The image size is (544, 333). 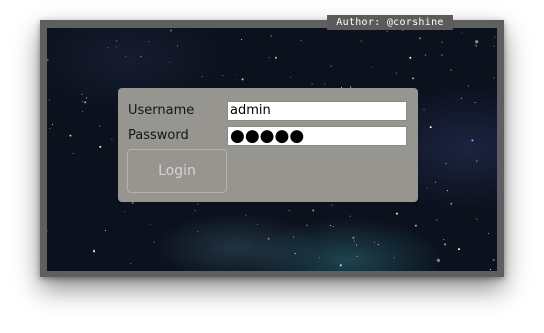 I want to click on password-label: Password, so click(x=158, y=135).